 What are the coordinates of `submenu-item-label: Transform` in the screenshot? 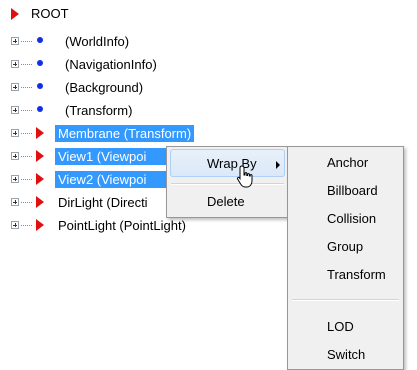 It's located at (356, 274).